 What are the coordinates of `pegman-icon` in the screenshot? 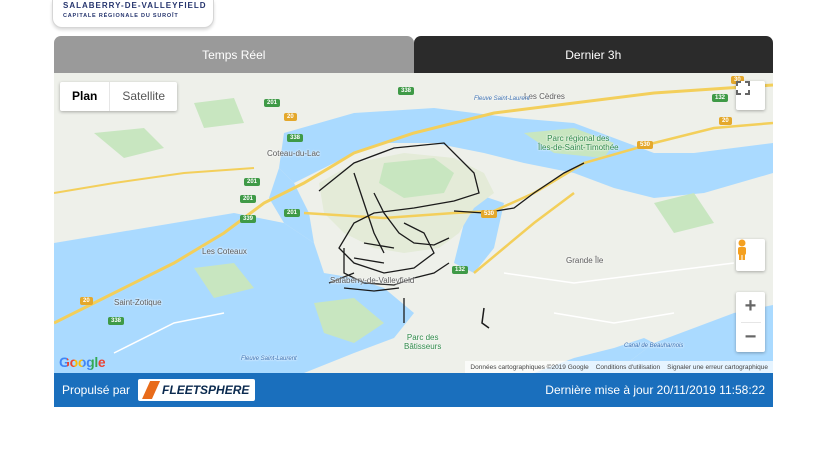 It's located at (742, 249).